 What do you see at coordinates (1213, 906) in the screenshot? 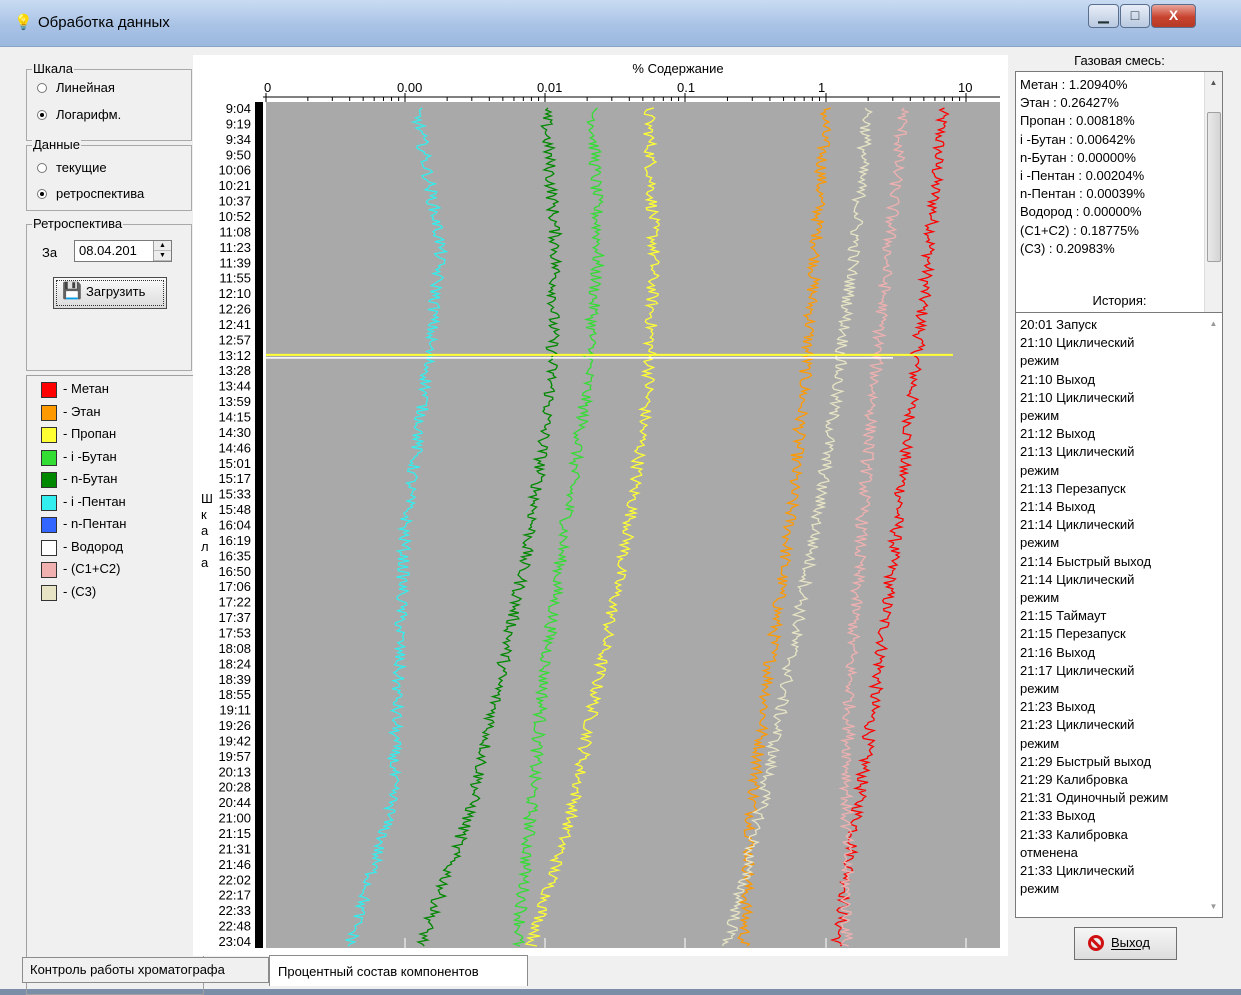
I see `scroll-down-icon: ▼` at bounding box center [1213, 906].